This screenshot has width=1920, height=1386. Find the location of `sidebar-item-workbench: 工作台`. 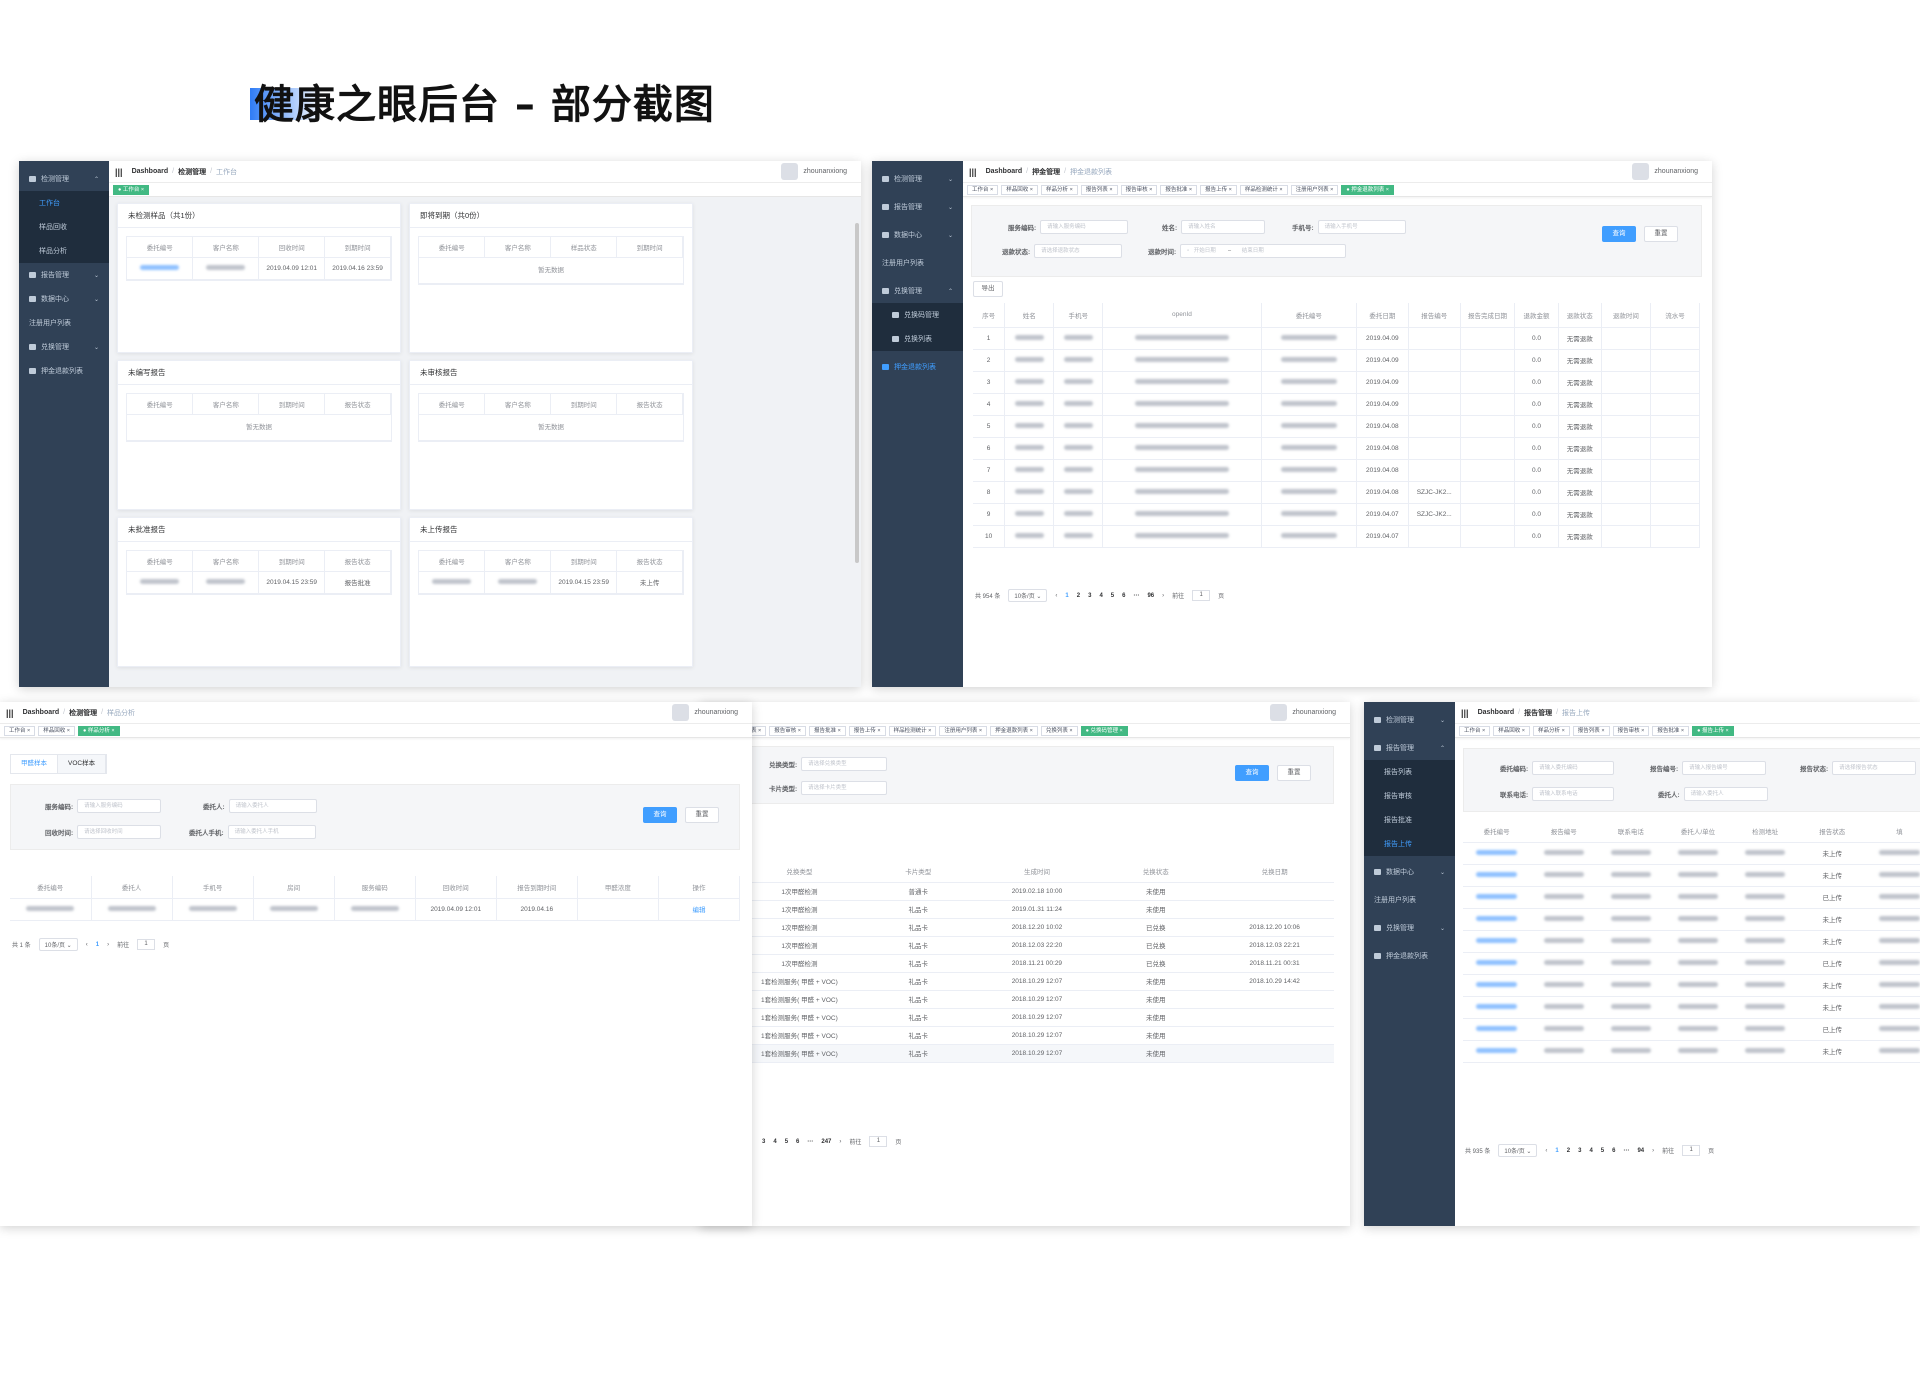

sidebar-item-workbench: 工作台 is located at coordinates (64, 203).